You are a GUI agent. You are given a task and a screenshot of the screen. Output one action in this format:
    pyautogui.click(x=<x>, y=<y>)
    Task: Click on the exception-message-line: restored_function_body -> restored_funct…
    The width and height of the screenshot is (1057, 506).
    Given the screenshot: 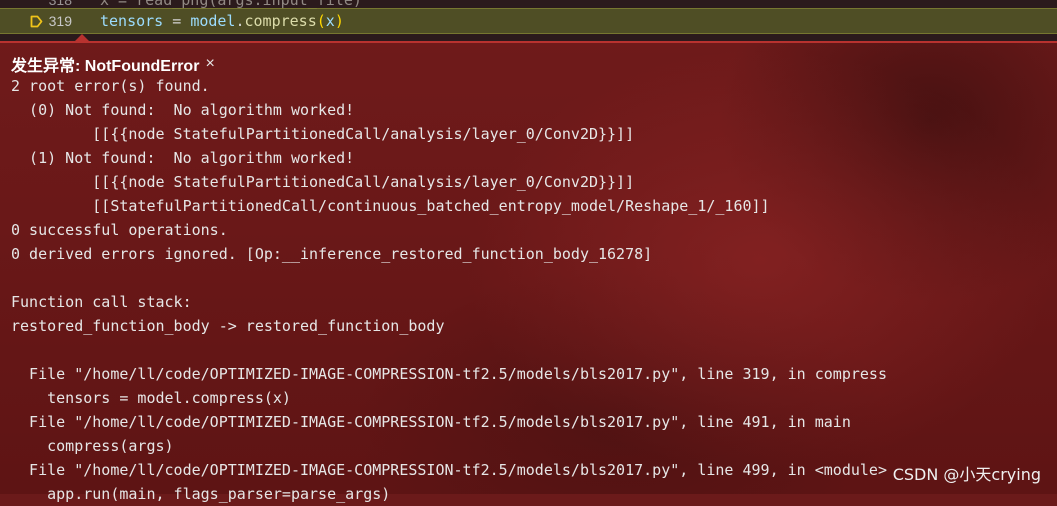 What is the action you would take?
    pyautogui.click(x=228, y=326)
    